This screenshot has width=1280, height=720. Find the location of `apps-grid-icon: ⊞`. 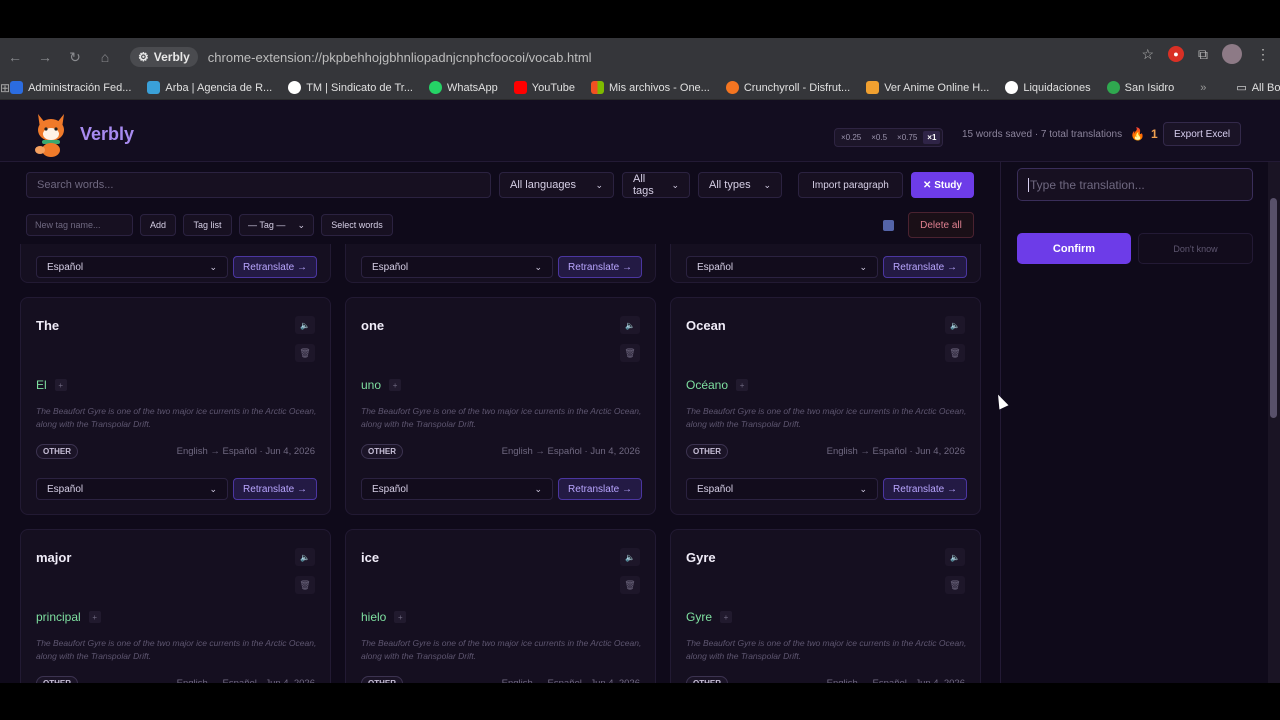

apps-grid-icon: ⊞ is located at coordinates (5, 88).